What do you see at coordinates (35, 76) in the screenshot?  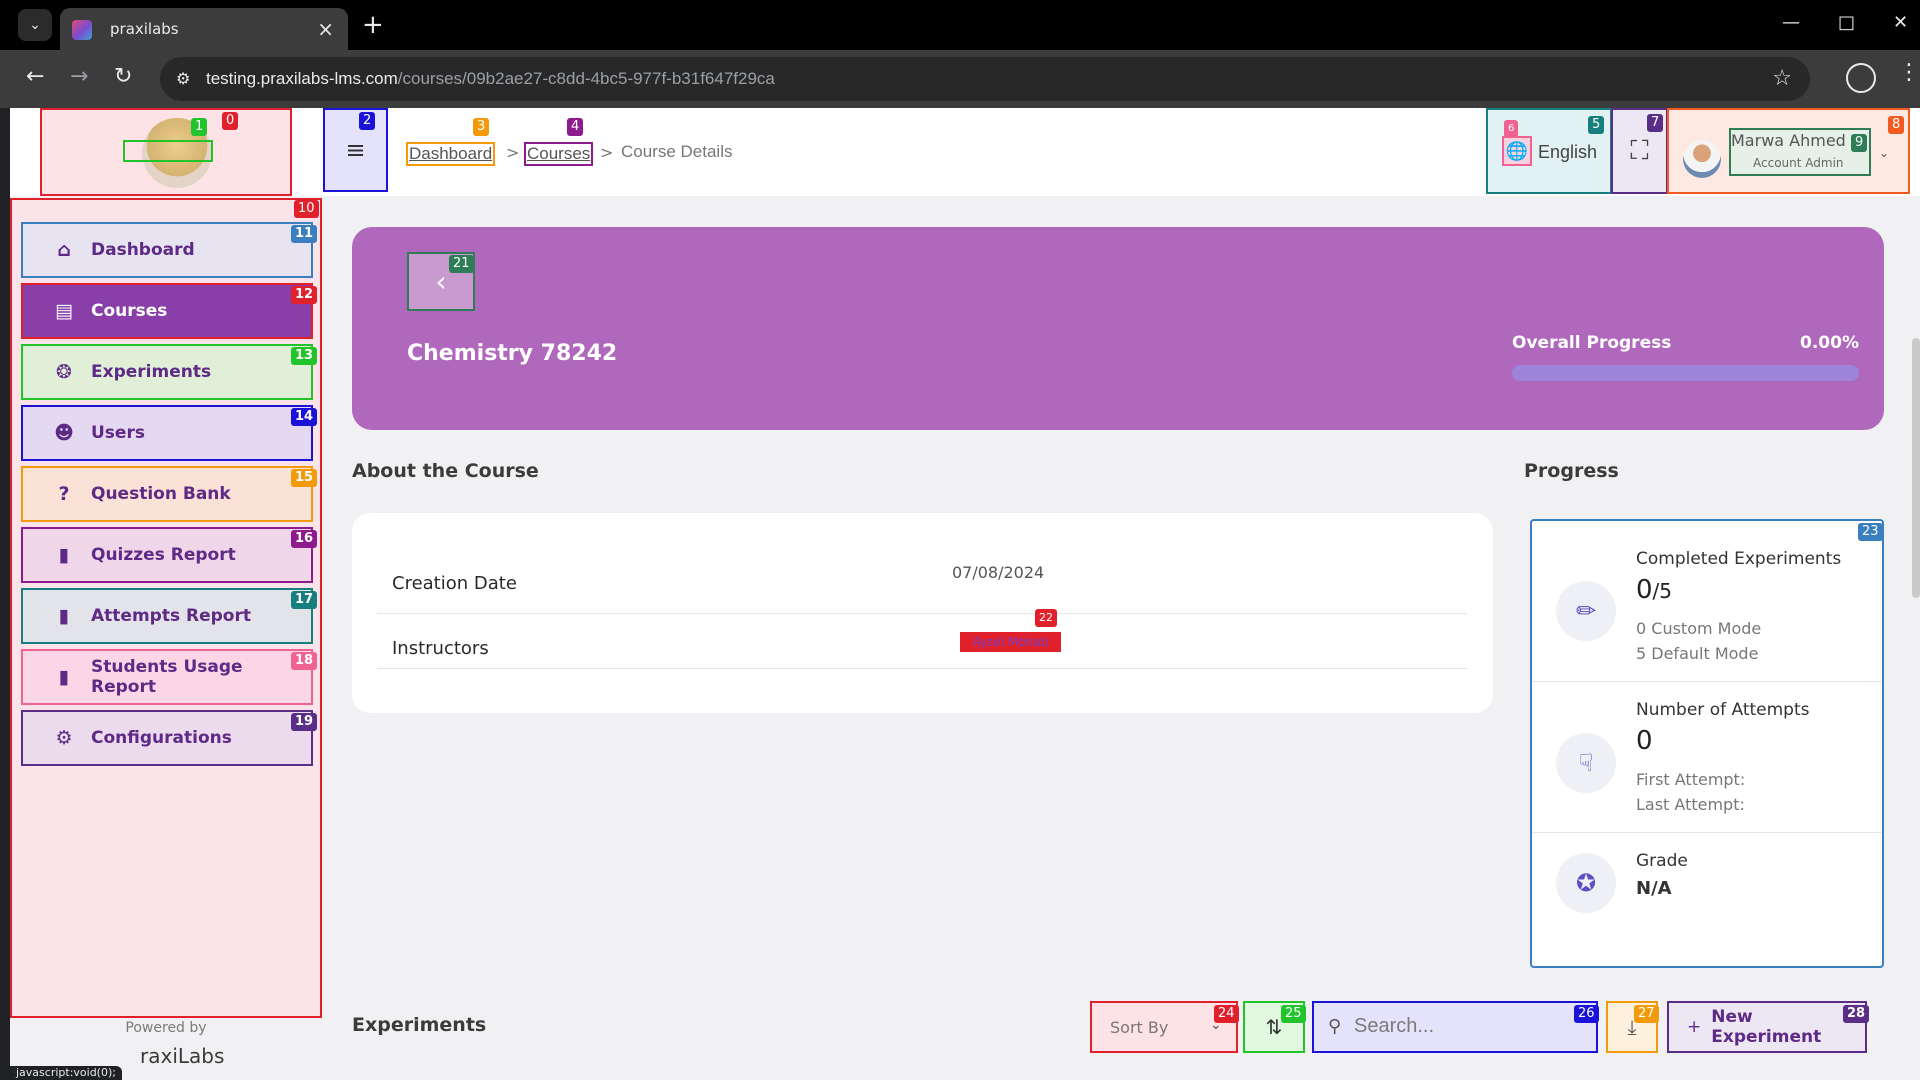 I see `back-icon: ←` at bounding box center [35, 76].